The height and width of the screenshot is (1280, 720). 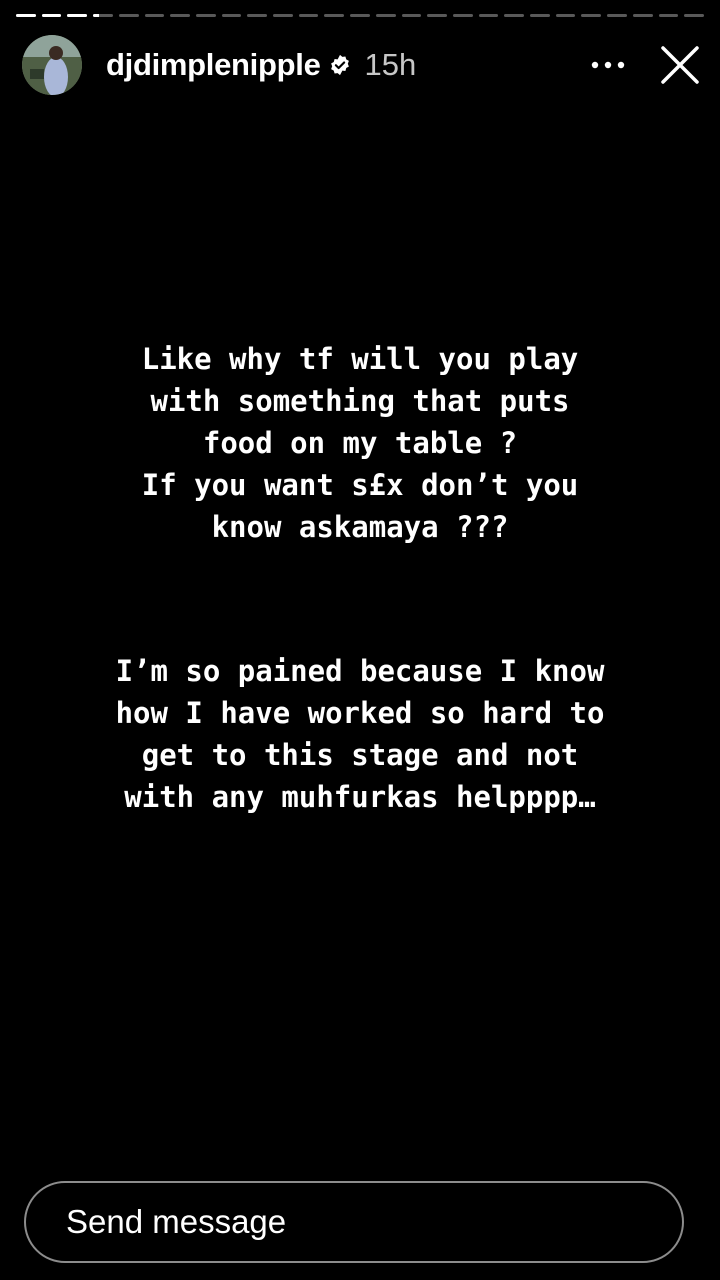 I want to click on verified-badge-icon, so click(x=340, y=65).